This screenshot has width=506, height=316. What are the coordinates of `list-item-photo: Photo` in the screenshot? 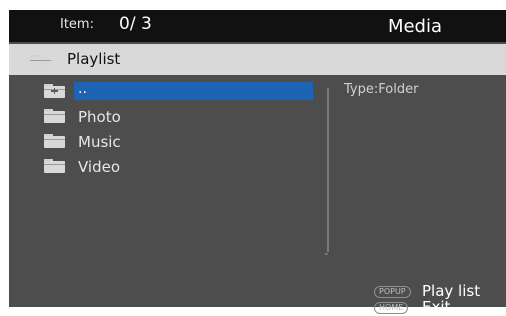 It's located at (179, 118).